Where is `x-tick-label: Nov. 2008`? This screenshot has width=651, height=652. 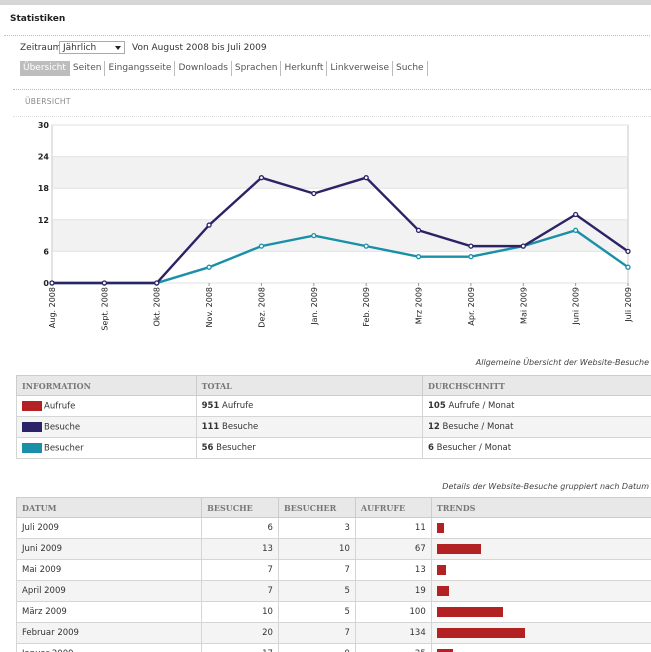 x-tick-label: Nov. 2008 is located at coordinates (209, 307).